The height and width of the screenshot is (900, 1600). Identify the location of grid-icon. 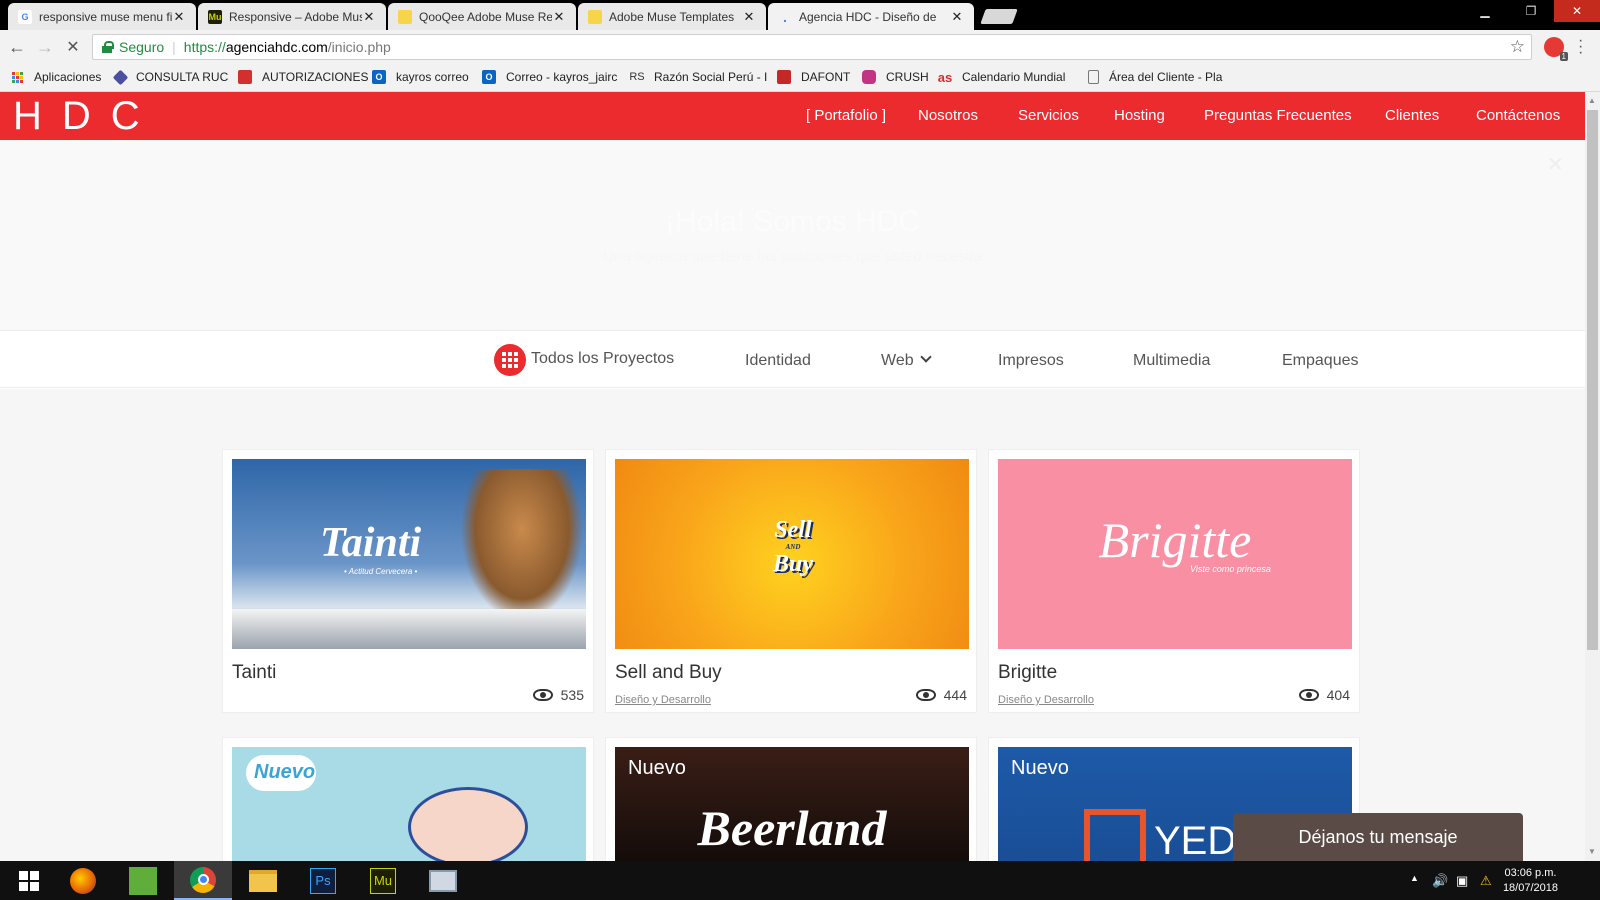
(510, 360).